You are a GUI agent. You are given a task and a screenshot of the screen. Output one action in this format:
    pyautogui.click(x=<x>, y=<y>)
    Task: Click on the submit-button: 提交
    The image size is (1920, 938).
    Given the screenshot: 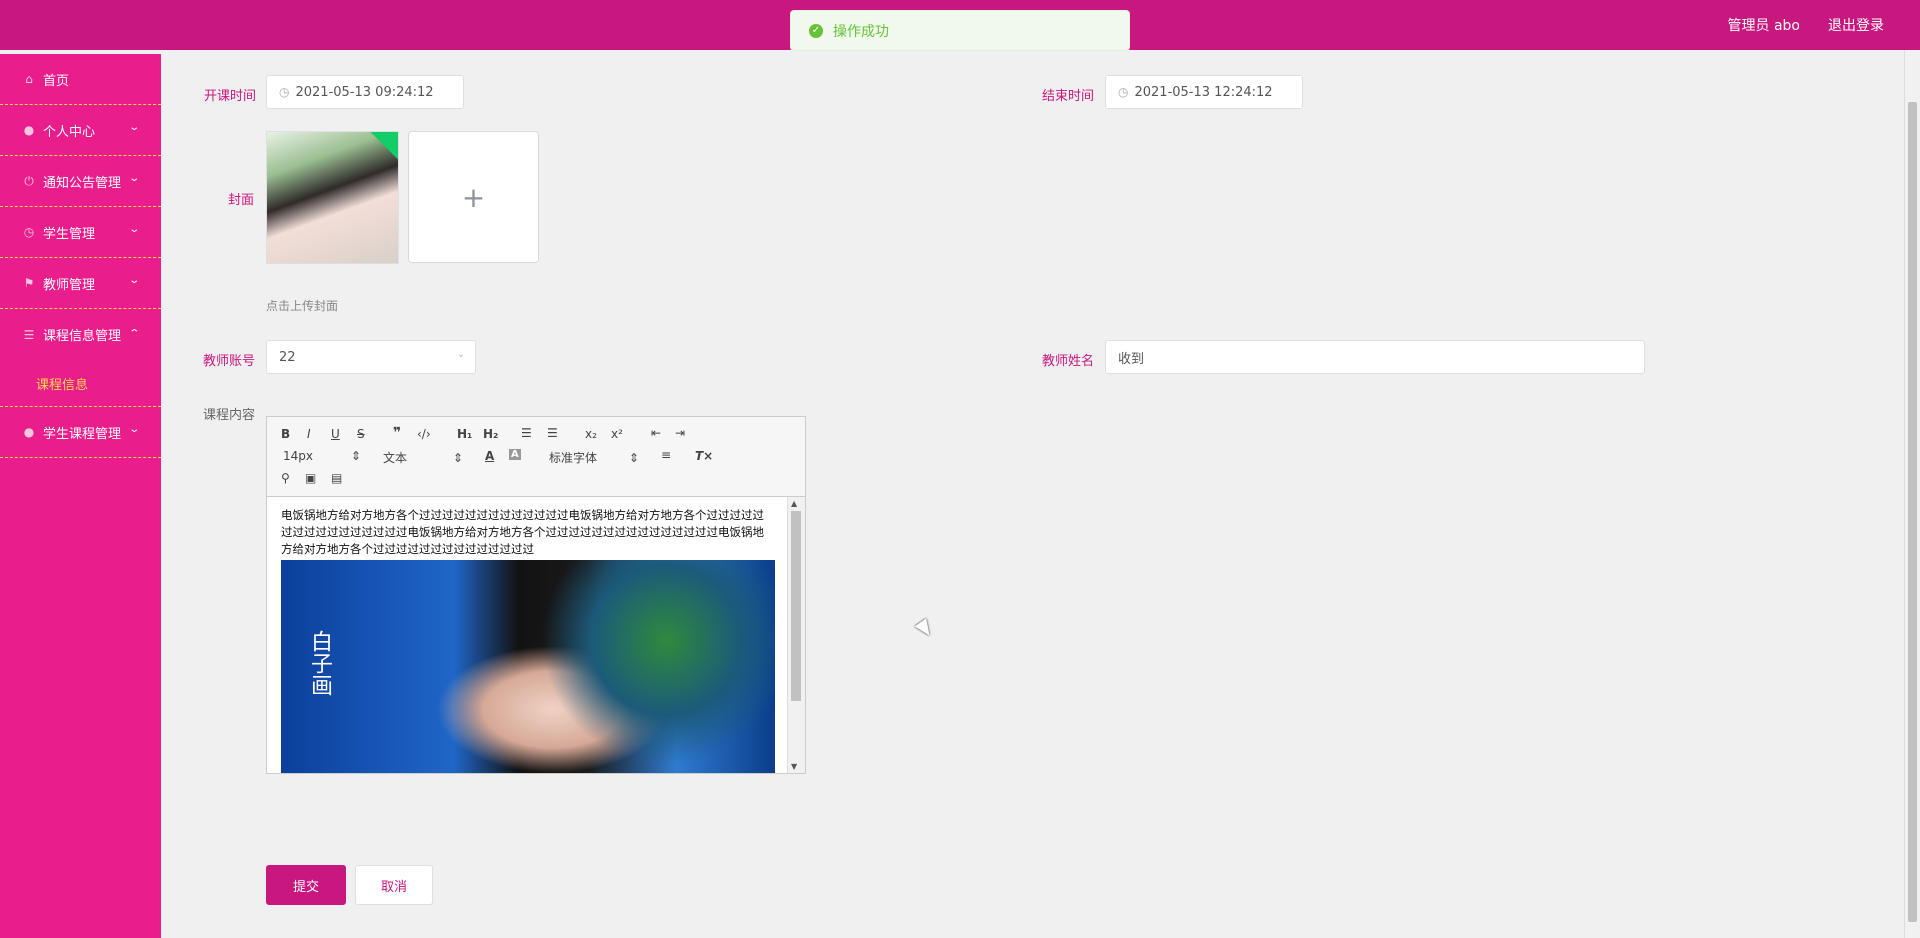 What is the action you would take?
    pyautogui.click(x=306, y=885)
    